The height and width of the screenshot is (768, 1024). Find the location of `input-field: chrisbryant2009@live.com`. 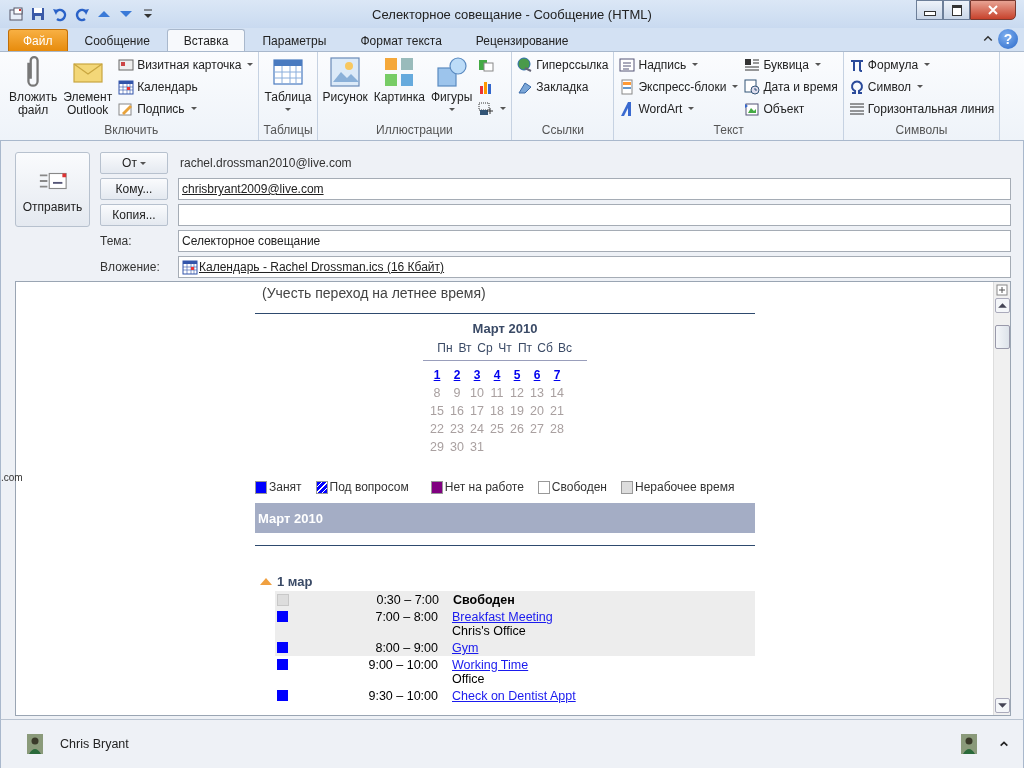

input-field: chrisbryant2009@live.com is located at coordinates (594, 189).